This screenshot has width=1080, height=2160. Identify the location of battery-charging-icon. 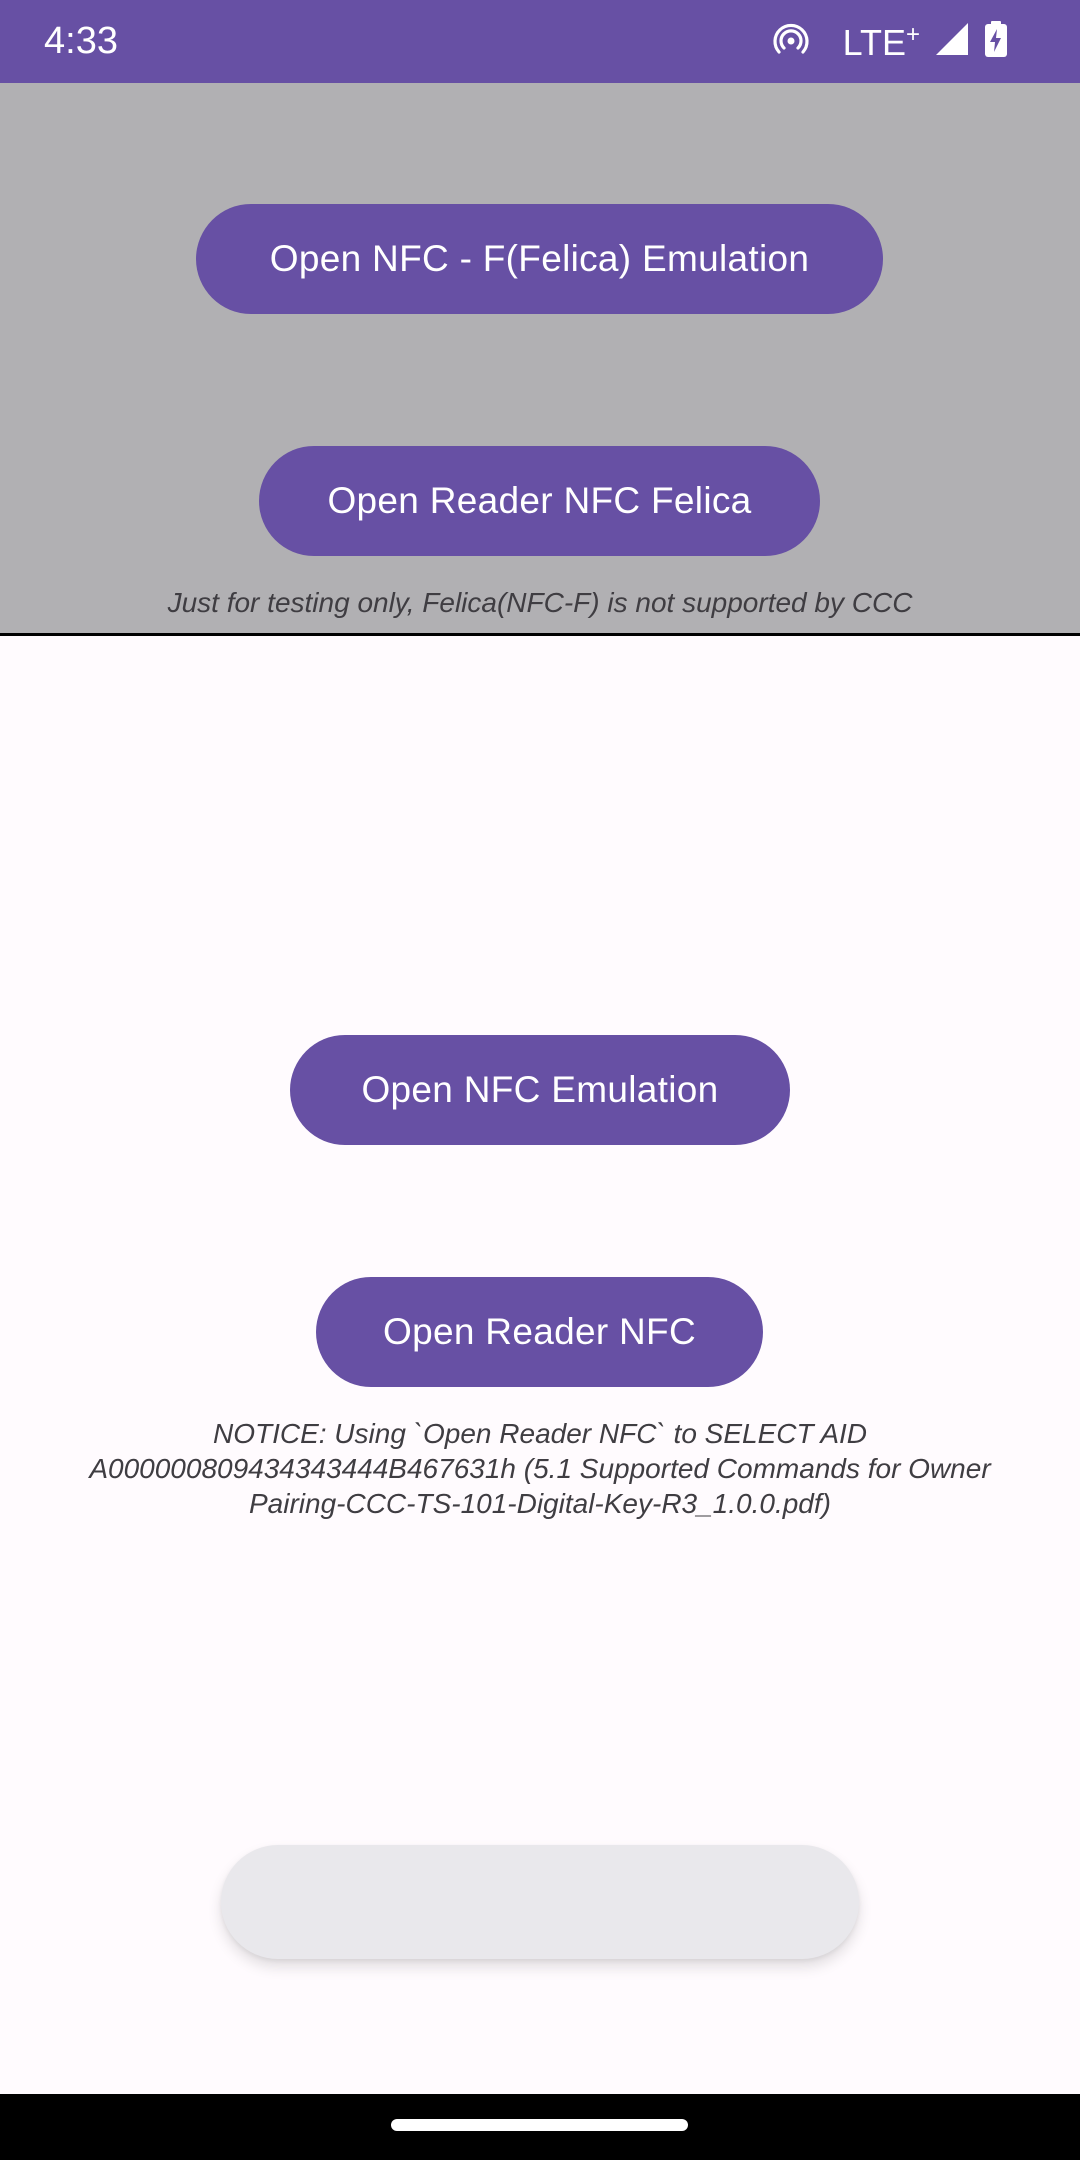
(996, 41).